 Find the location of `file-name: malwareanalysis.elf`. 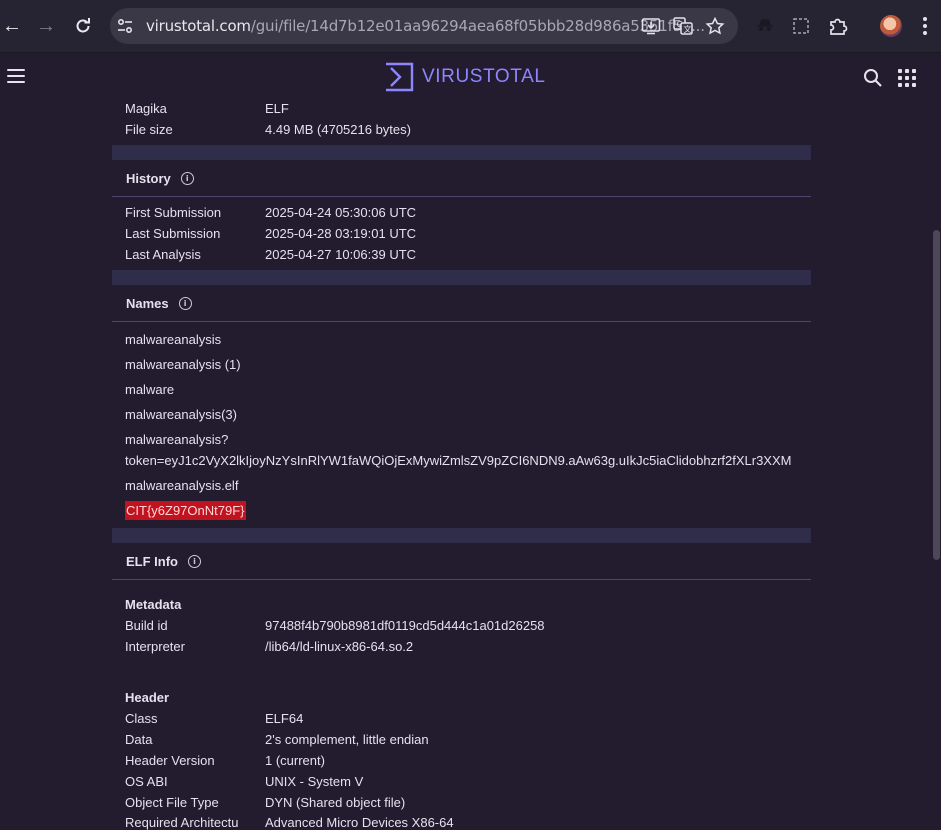

file-name: malwareanalysis.elf is located at coordinates (182, 485).